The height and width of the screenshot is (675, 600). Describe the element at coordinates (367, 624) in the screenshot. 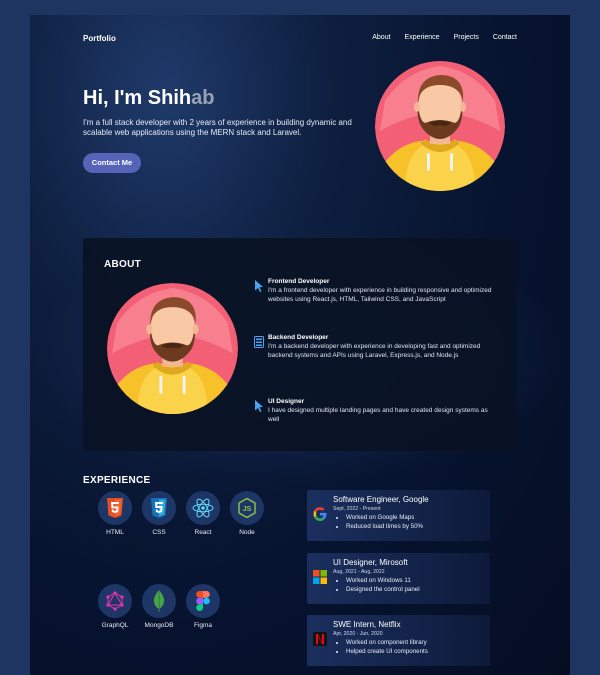

I see `job-title: SWE Intern, Netflix` at that location.